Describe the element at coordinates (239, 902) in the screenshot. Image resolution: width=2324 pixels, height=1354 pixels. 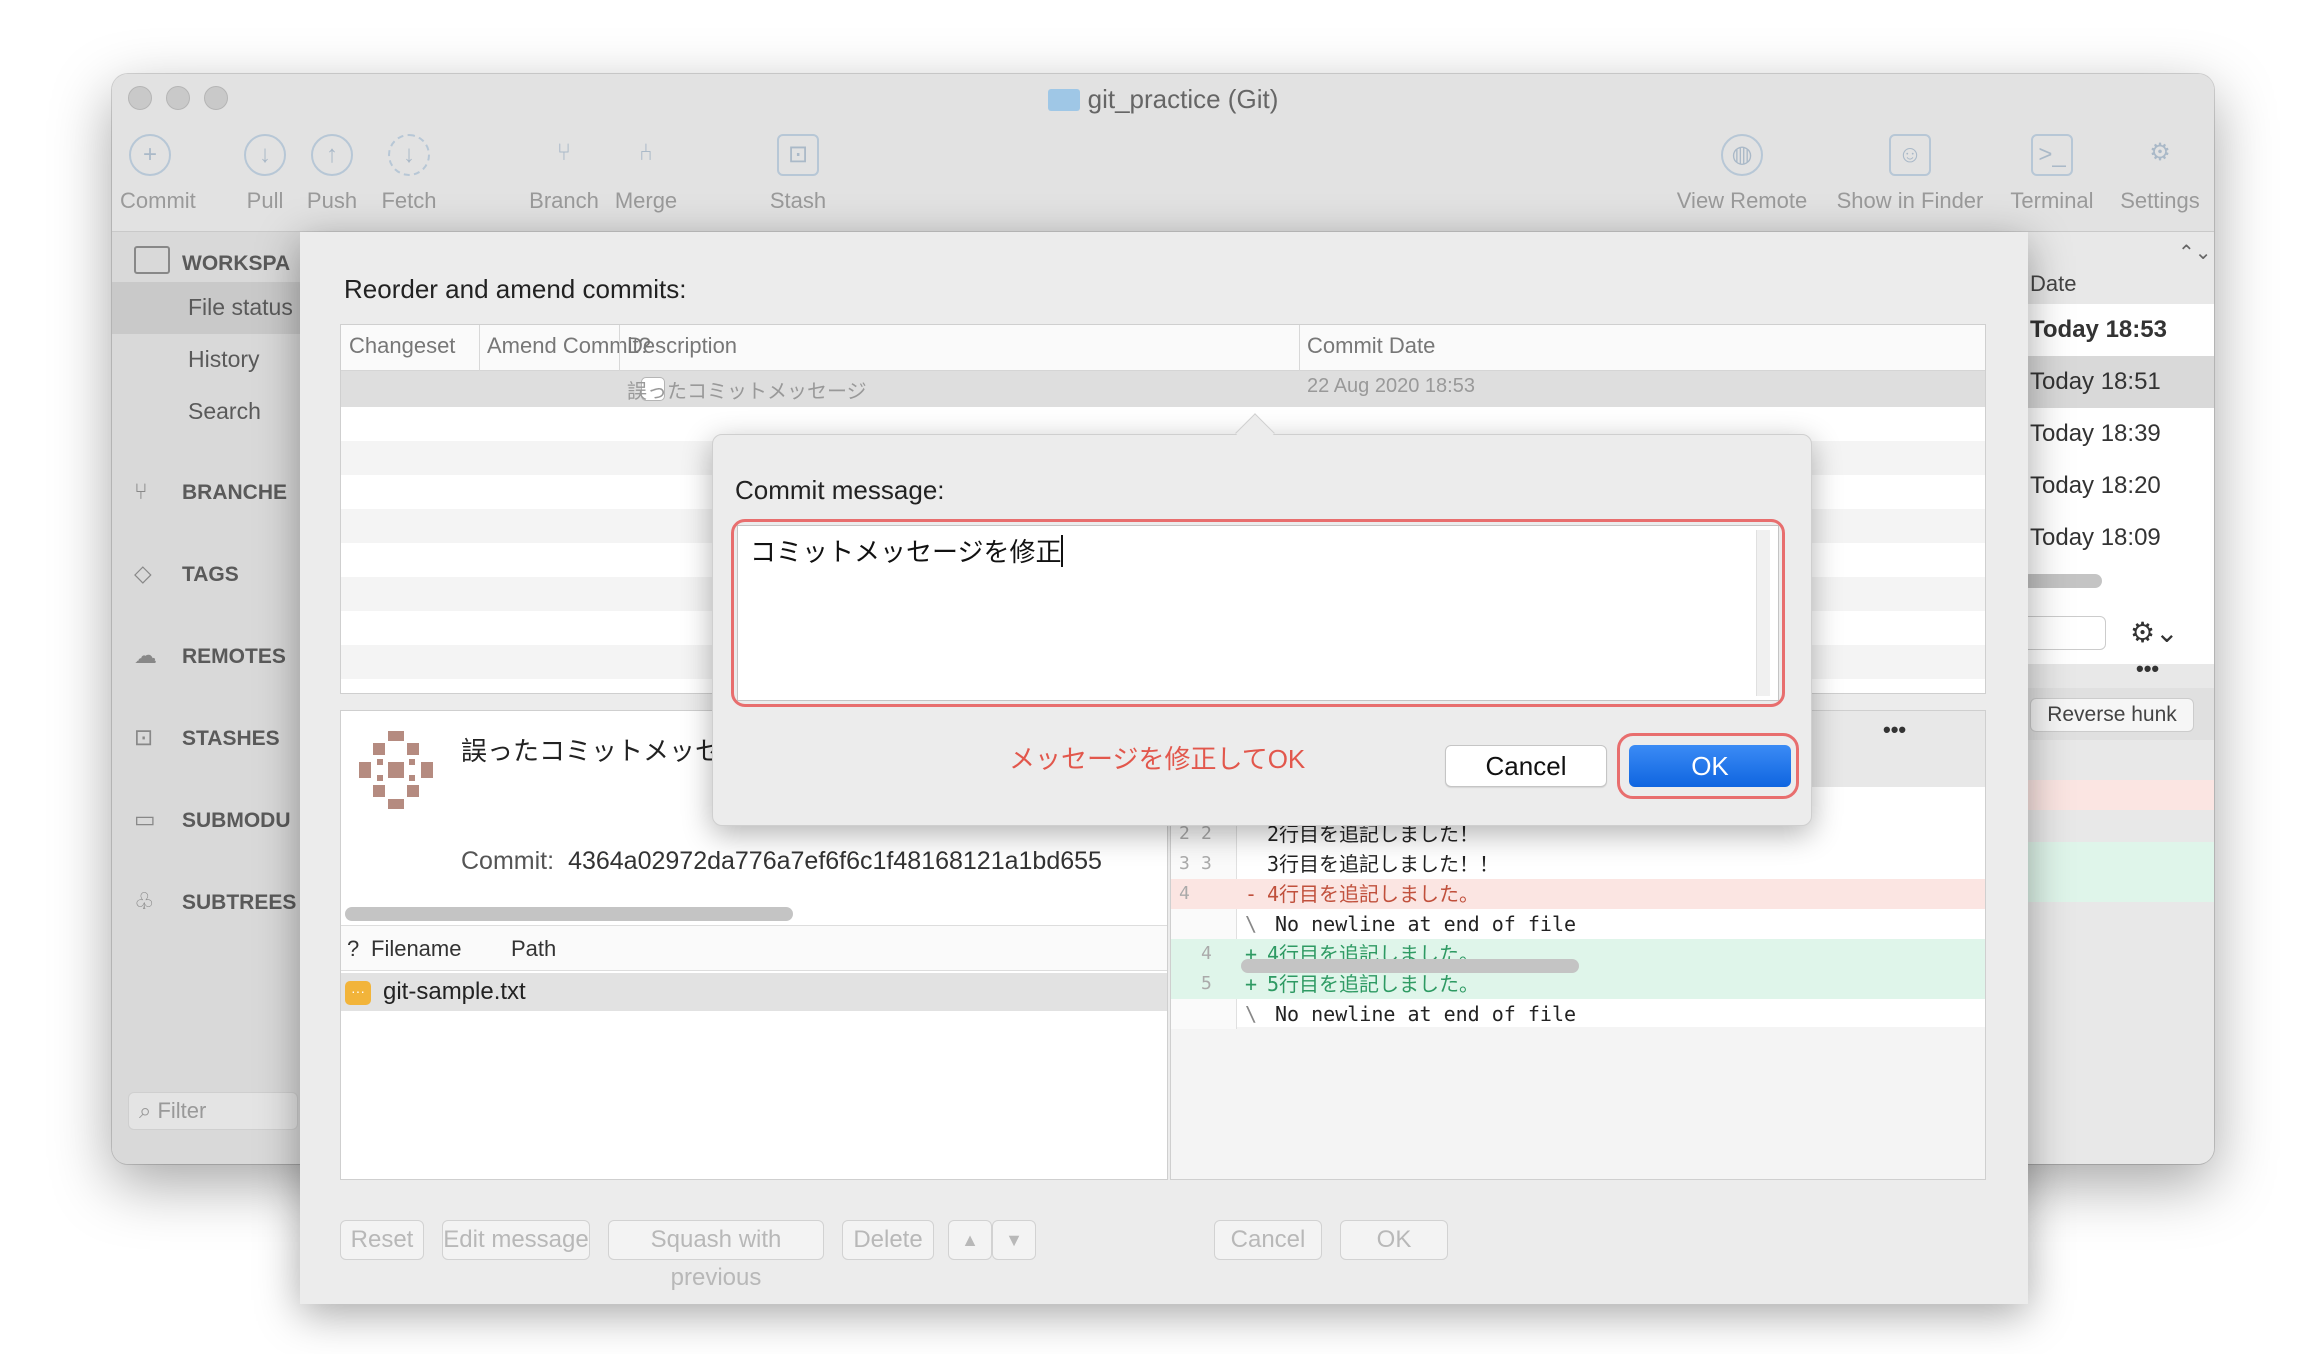
I see `subtrees-label: SUBTREES` at that location.